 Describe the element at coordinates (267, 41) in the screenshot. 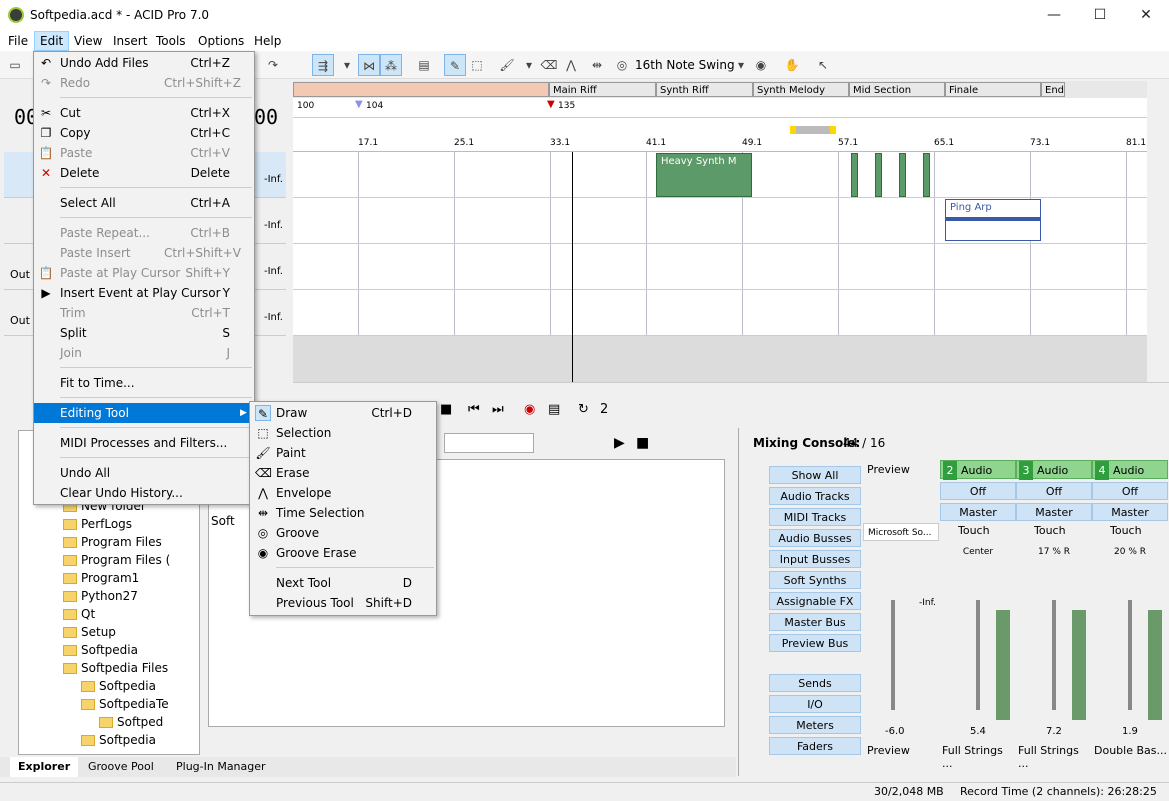

I see `menu-help: Help` at that location.